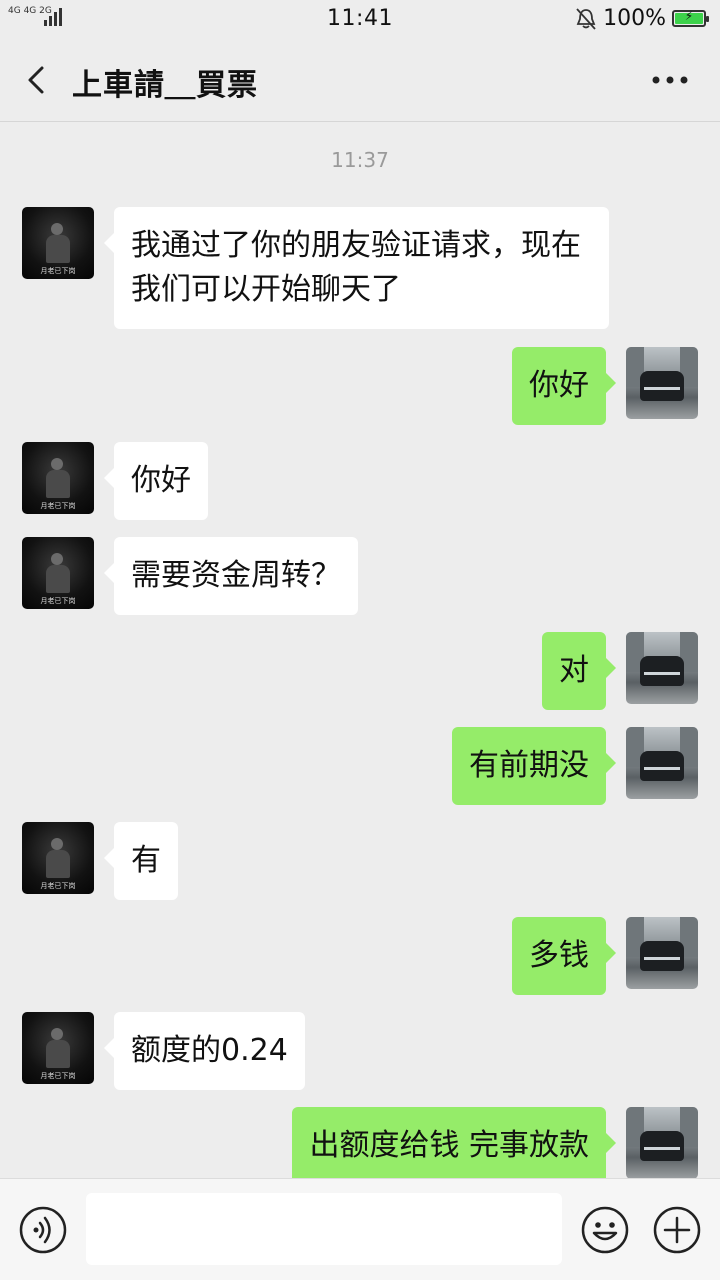 The image size is (720, 1280). What do you see at coordinates (324, 1229) in the screenshot?
I see `message-input` at bounding box center [324, 1229].